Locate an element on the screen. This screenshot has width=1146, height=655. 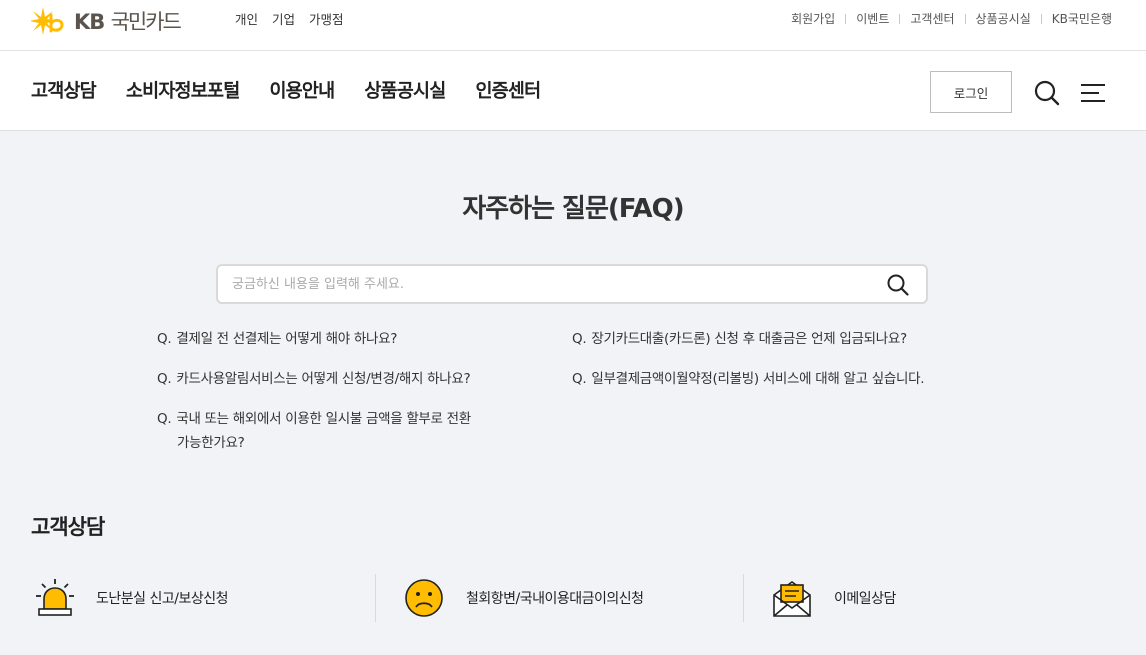
nav-item-certification-center: 인증센터 is located at coordinates (508, 90).